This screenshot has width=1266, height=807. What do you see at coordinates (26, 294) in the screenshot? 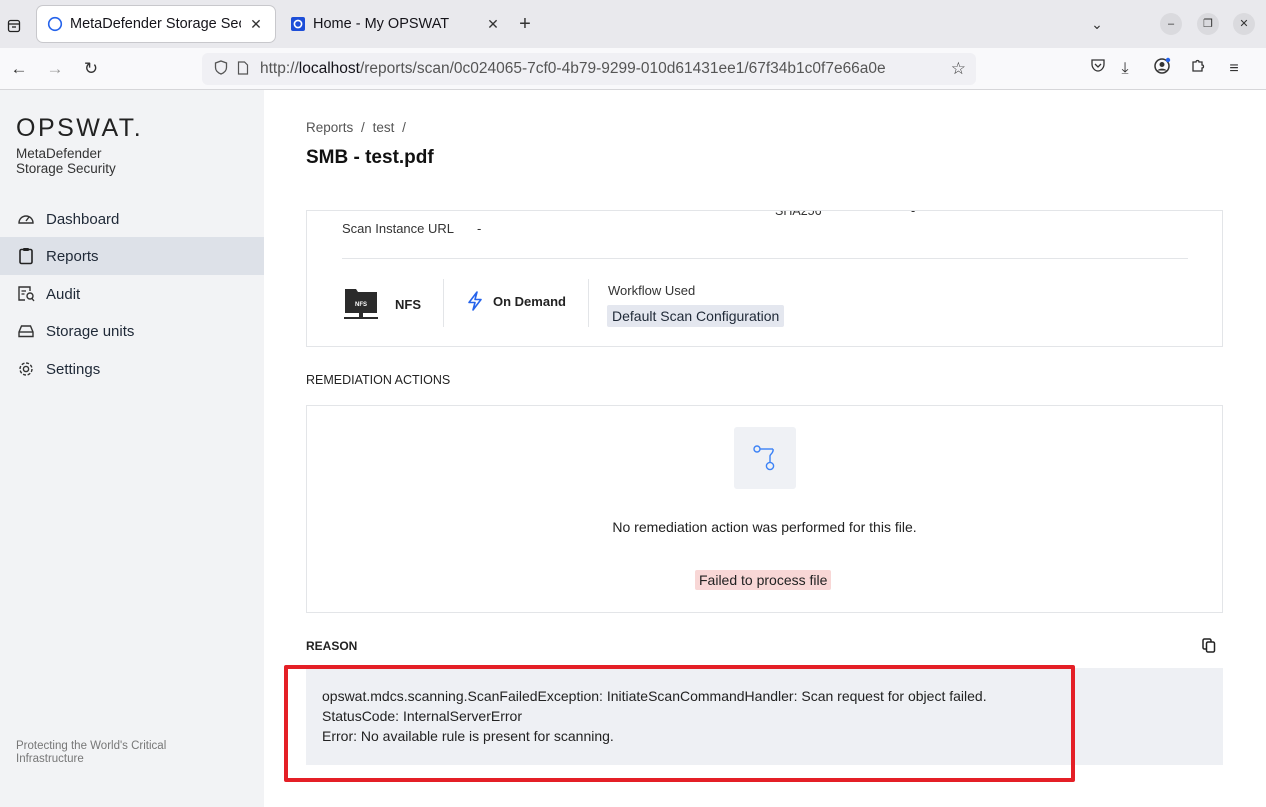
I see `audit-icon` at bounding box center [26, 294].